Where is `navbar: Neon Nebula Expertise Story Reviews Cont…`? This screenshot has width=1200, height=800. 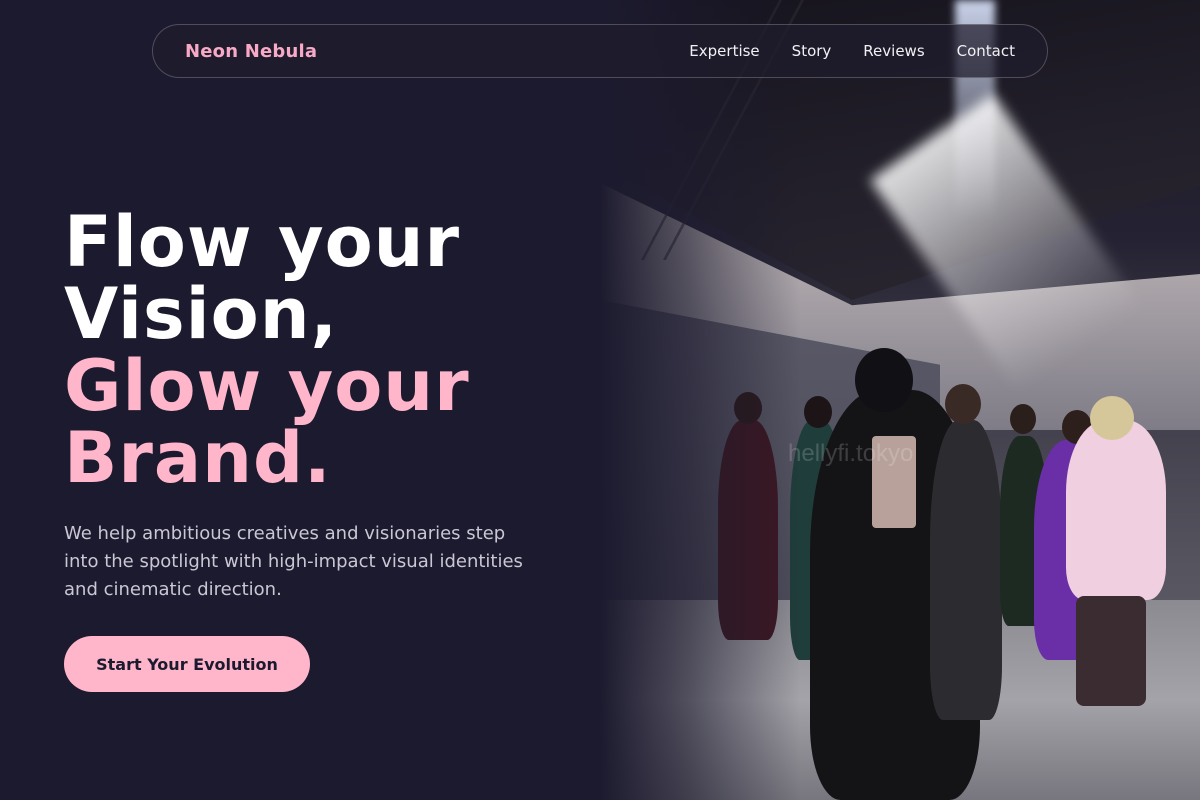
navbar: Neon Nebula Expertise Story Reviews Cont… is located at coordinates (600, 51).